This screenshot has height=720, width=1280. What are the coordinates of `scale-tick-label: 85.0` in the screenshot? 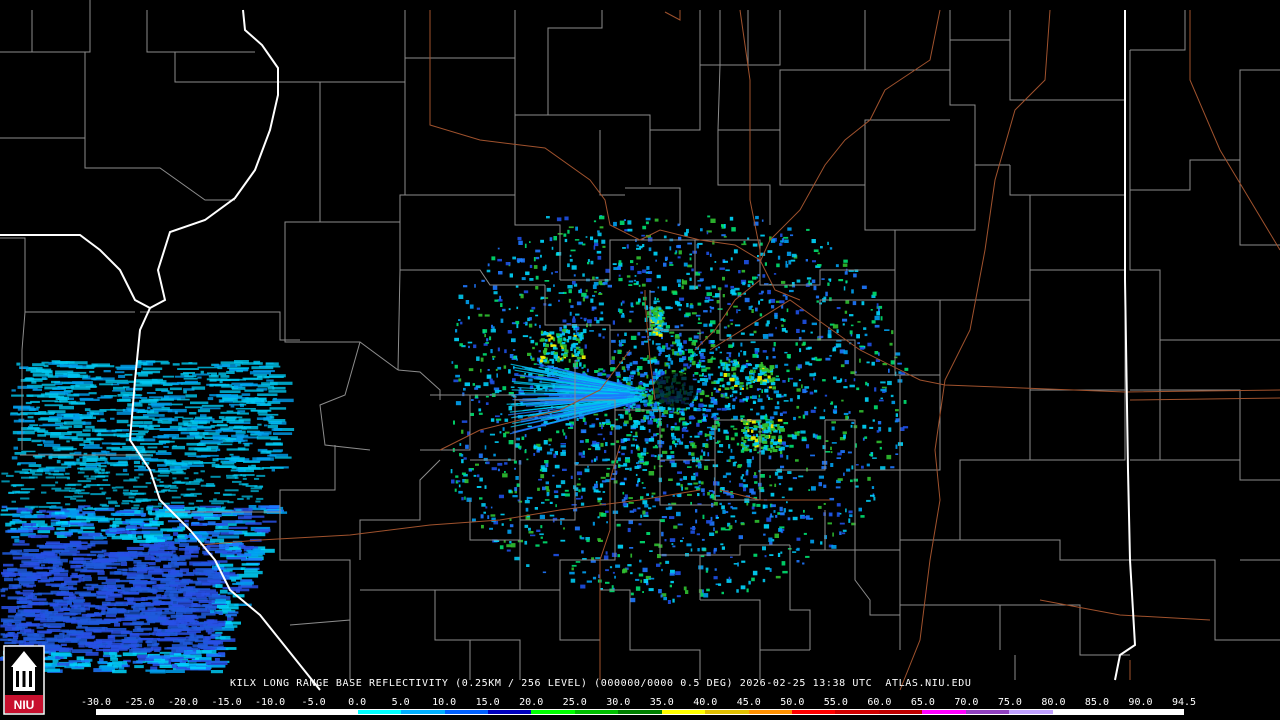 It's located at (1096, 702).